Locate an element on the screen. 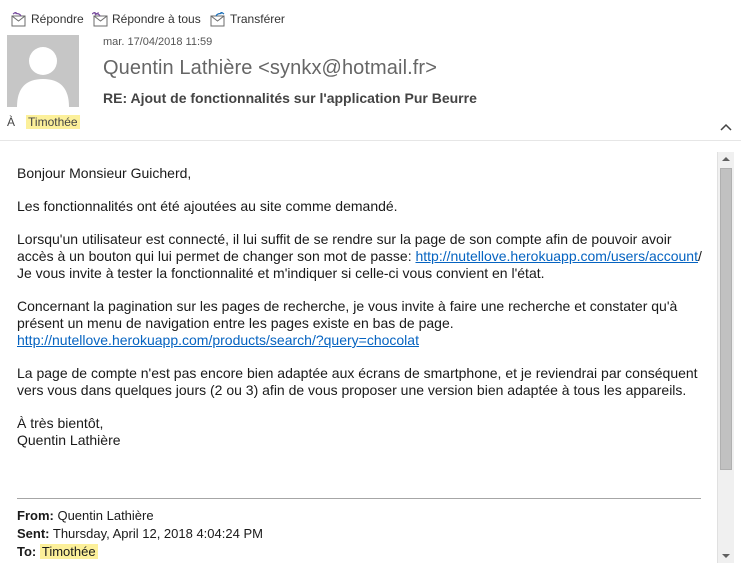  recipient-row: À Timothée is located at coordinates (43, 122).